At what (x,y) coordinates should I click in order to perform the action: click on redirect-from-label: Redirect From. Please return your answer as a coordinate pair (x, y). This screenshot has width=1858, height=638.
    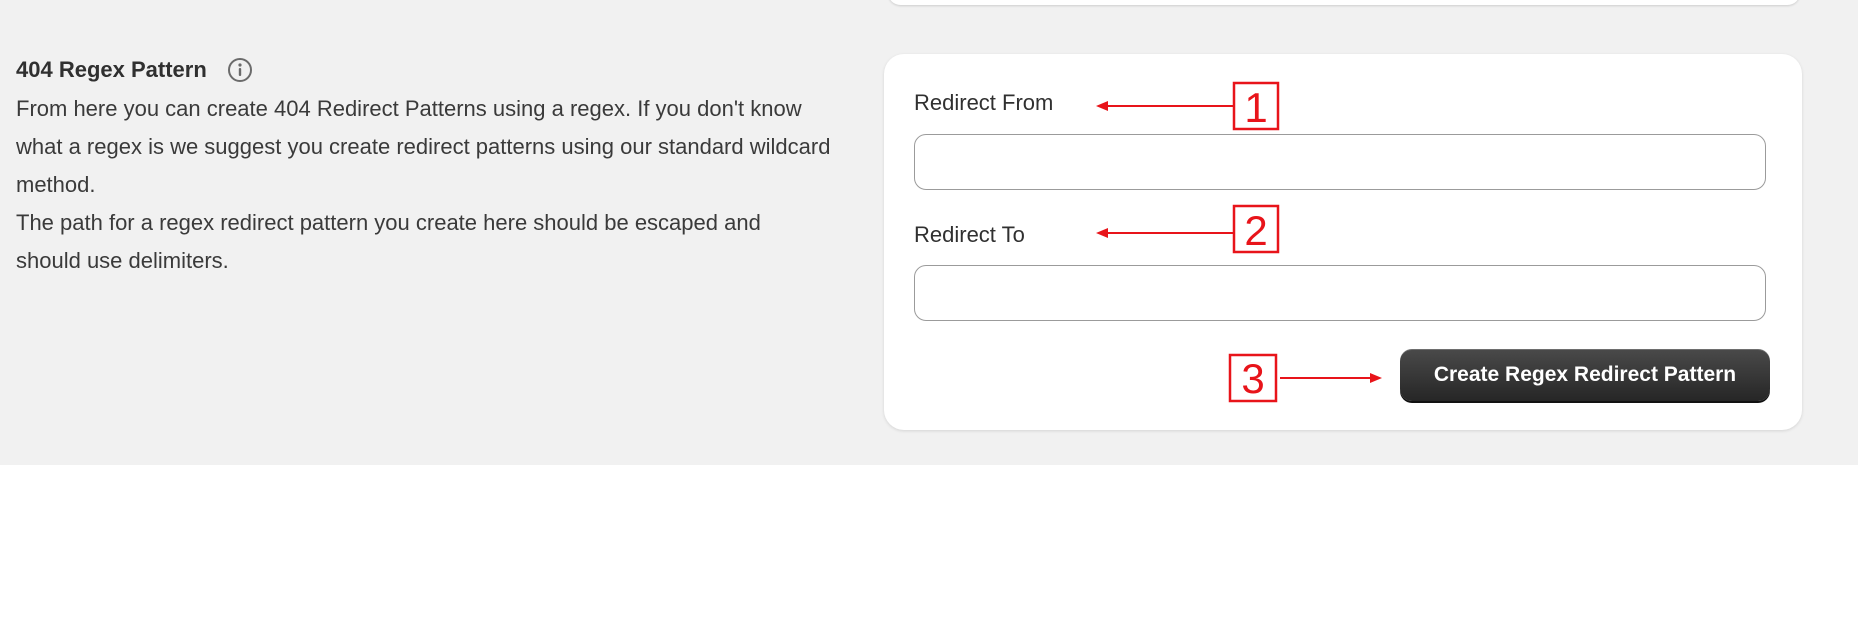
    Looking at the image, I should click on (984, 102).